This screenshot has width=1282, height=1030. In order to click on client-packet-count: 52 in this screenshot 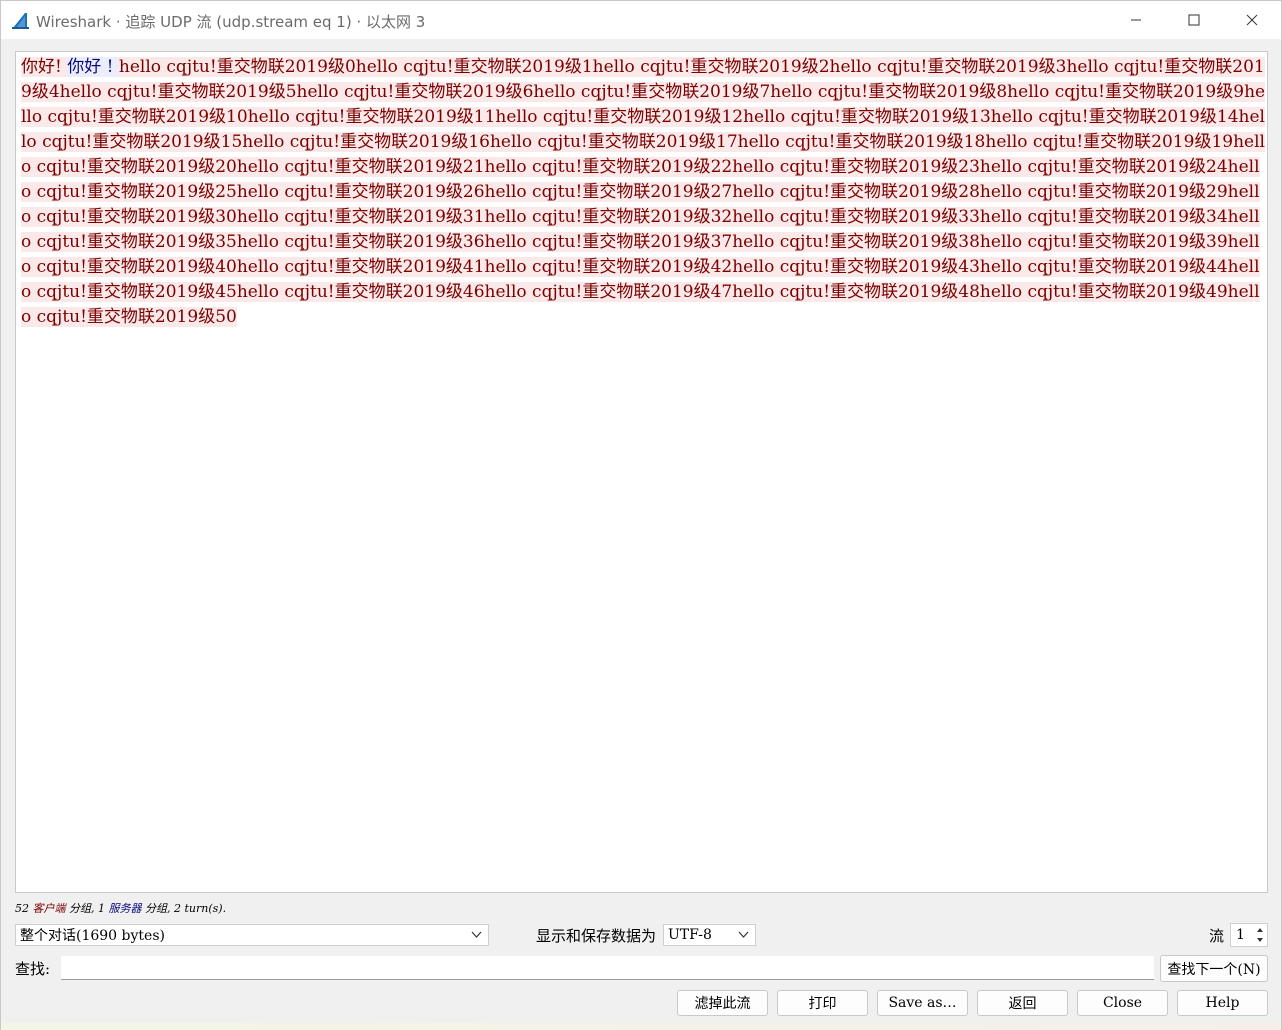, I will do `click(22, 908)`.